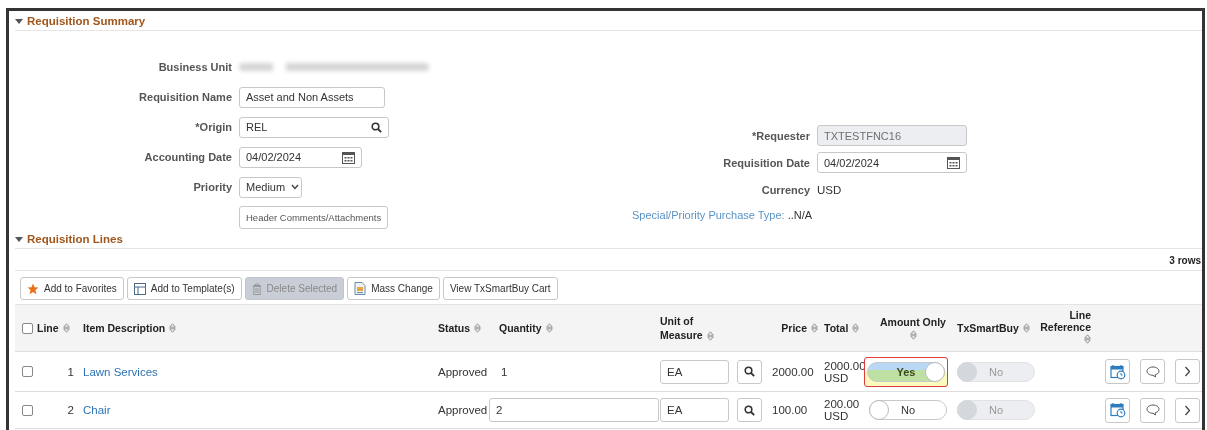 This screenshot has width=1207, height=430. Describe the element at coordinates (188, 157) in the screenshot. I see `field-label: Accounting Date` at that location.